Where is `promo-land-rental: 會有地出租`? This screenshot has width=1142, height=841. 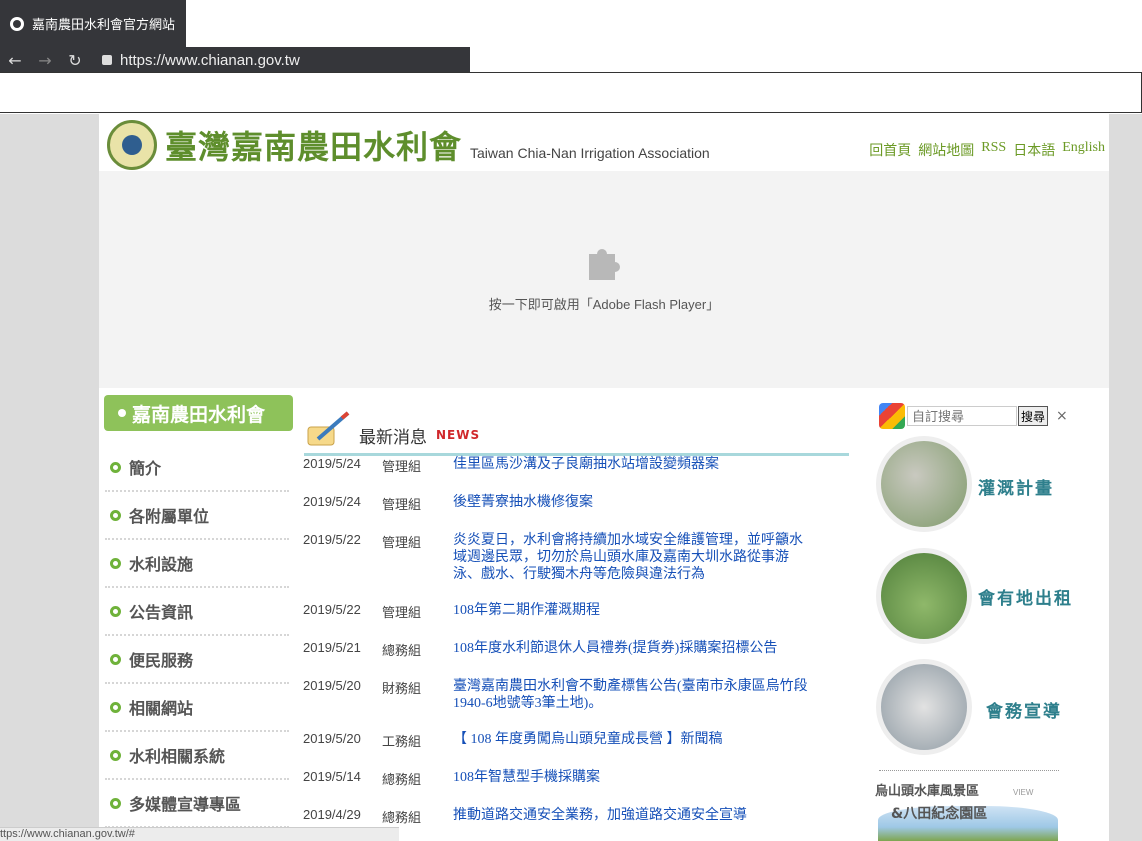
promo-land-rental: 會有地出租 is located at coordinates (976, 598).